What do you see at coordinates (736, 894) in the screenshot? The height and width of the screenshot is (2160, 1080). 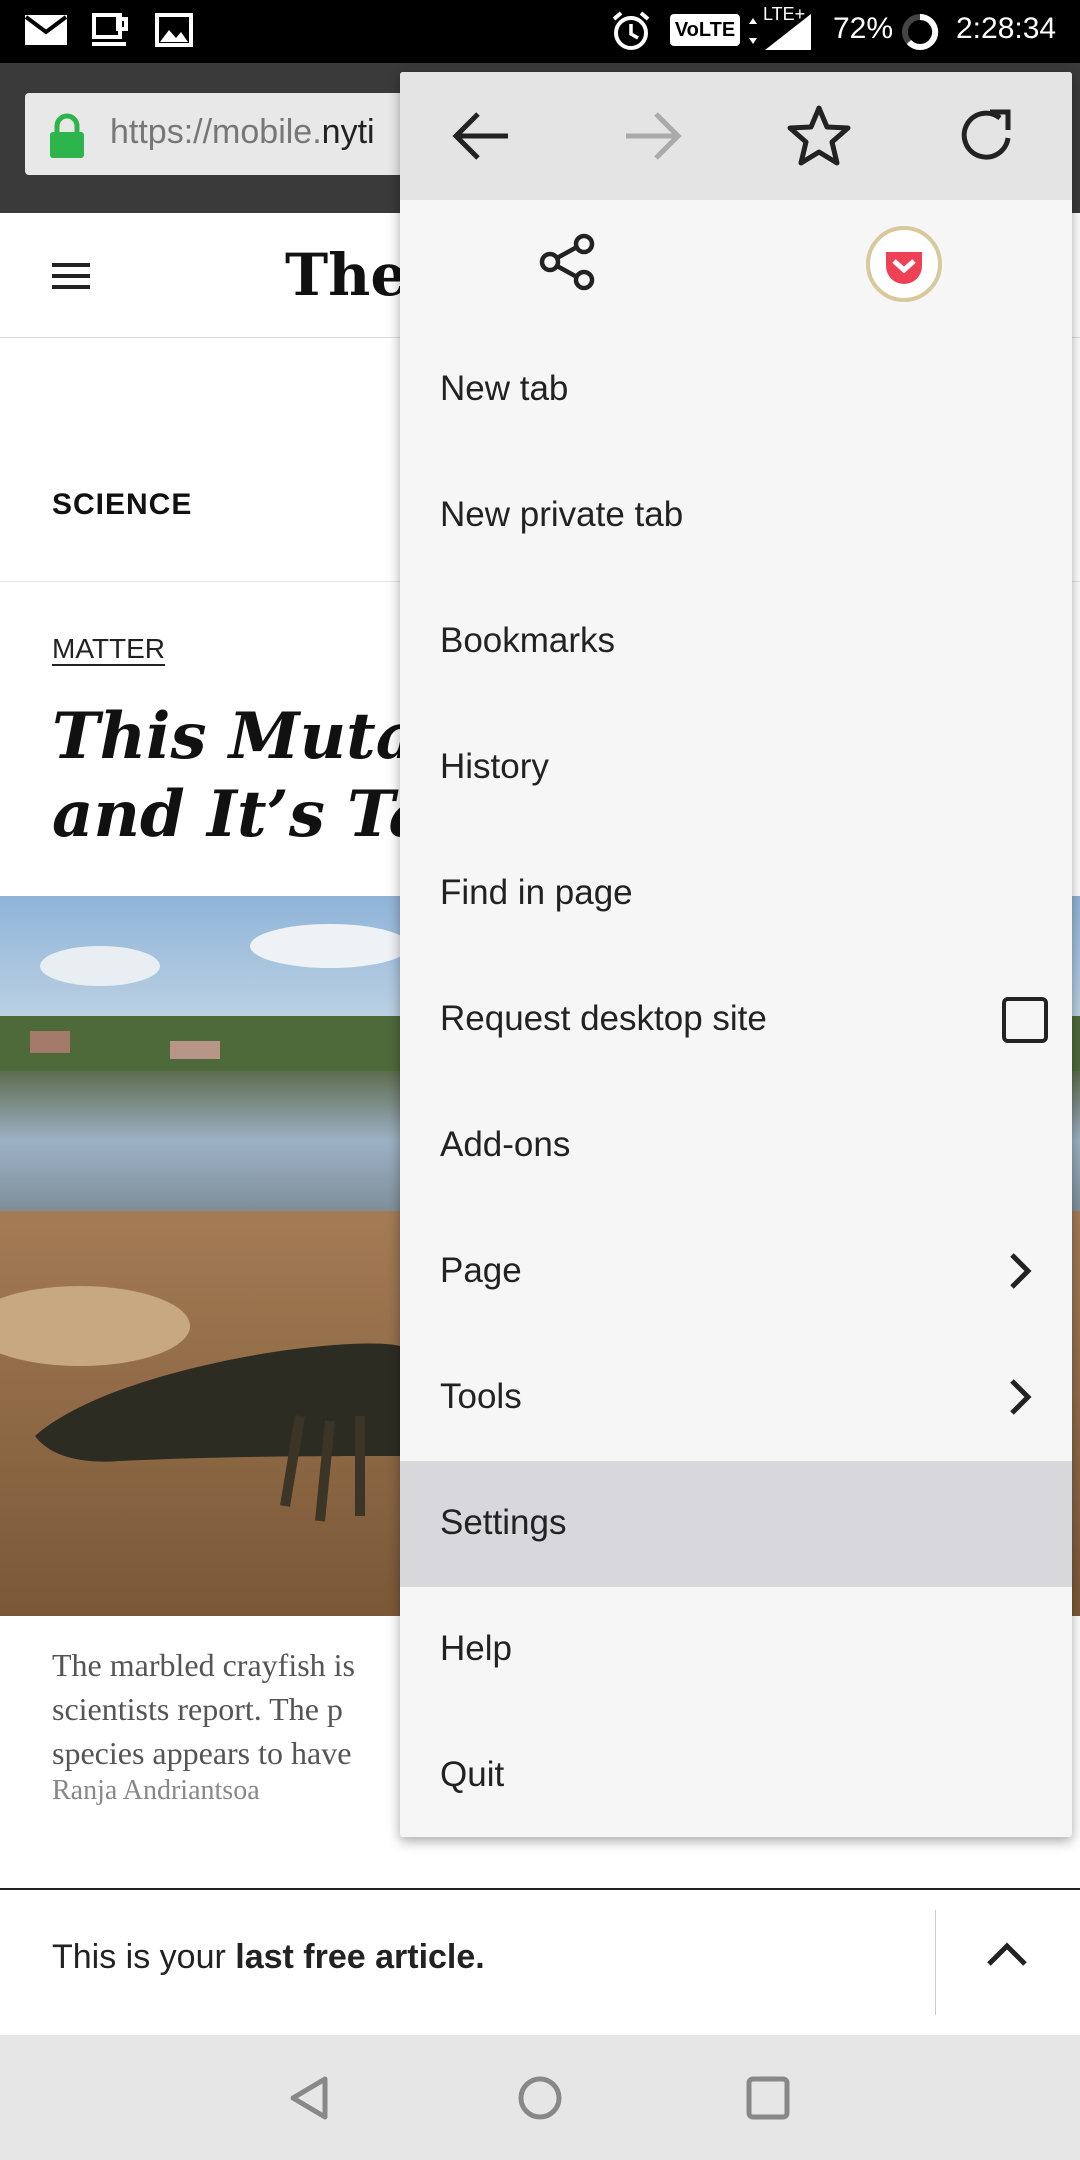 I see `menu-item-find-in-page: Find in page` at bounding box center [736, 894].